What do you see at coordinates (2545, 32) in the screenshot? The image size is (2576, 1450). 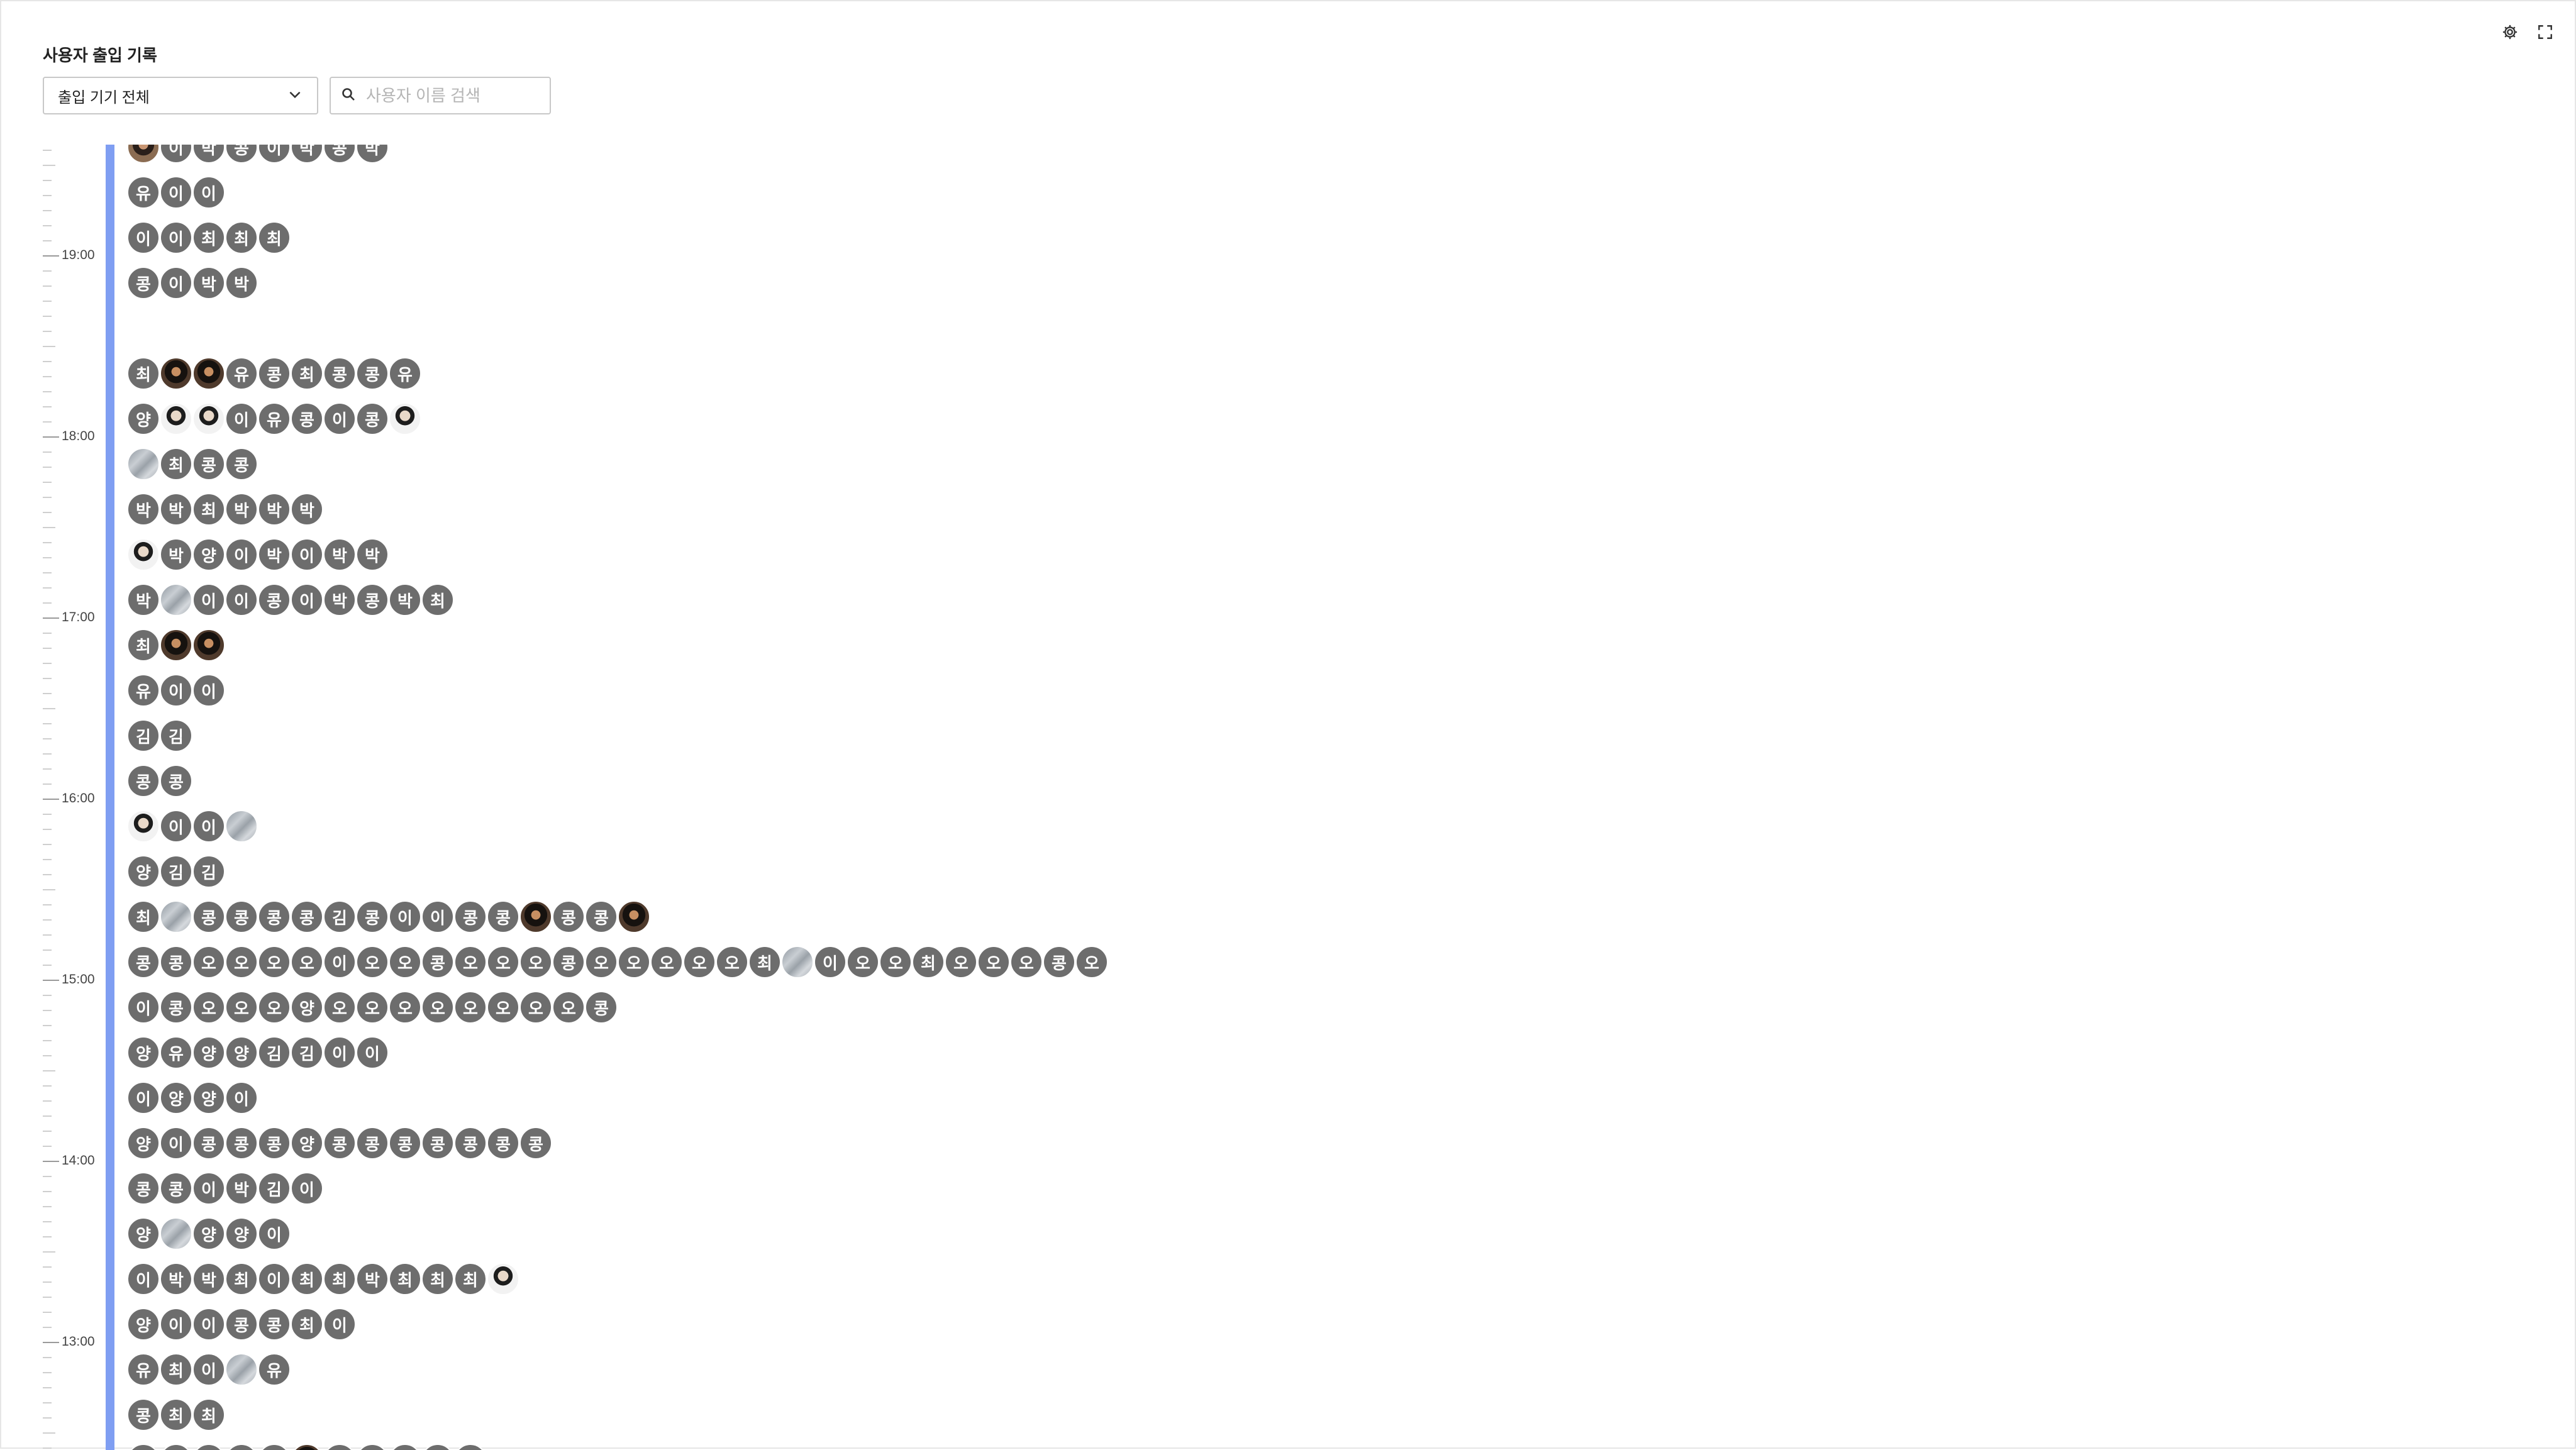 I see `fullscreen-icon` at bounding box center [2545, 32].